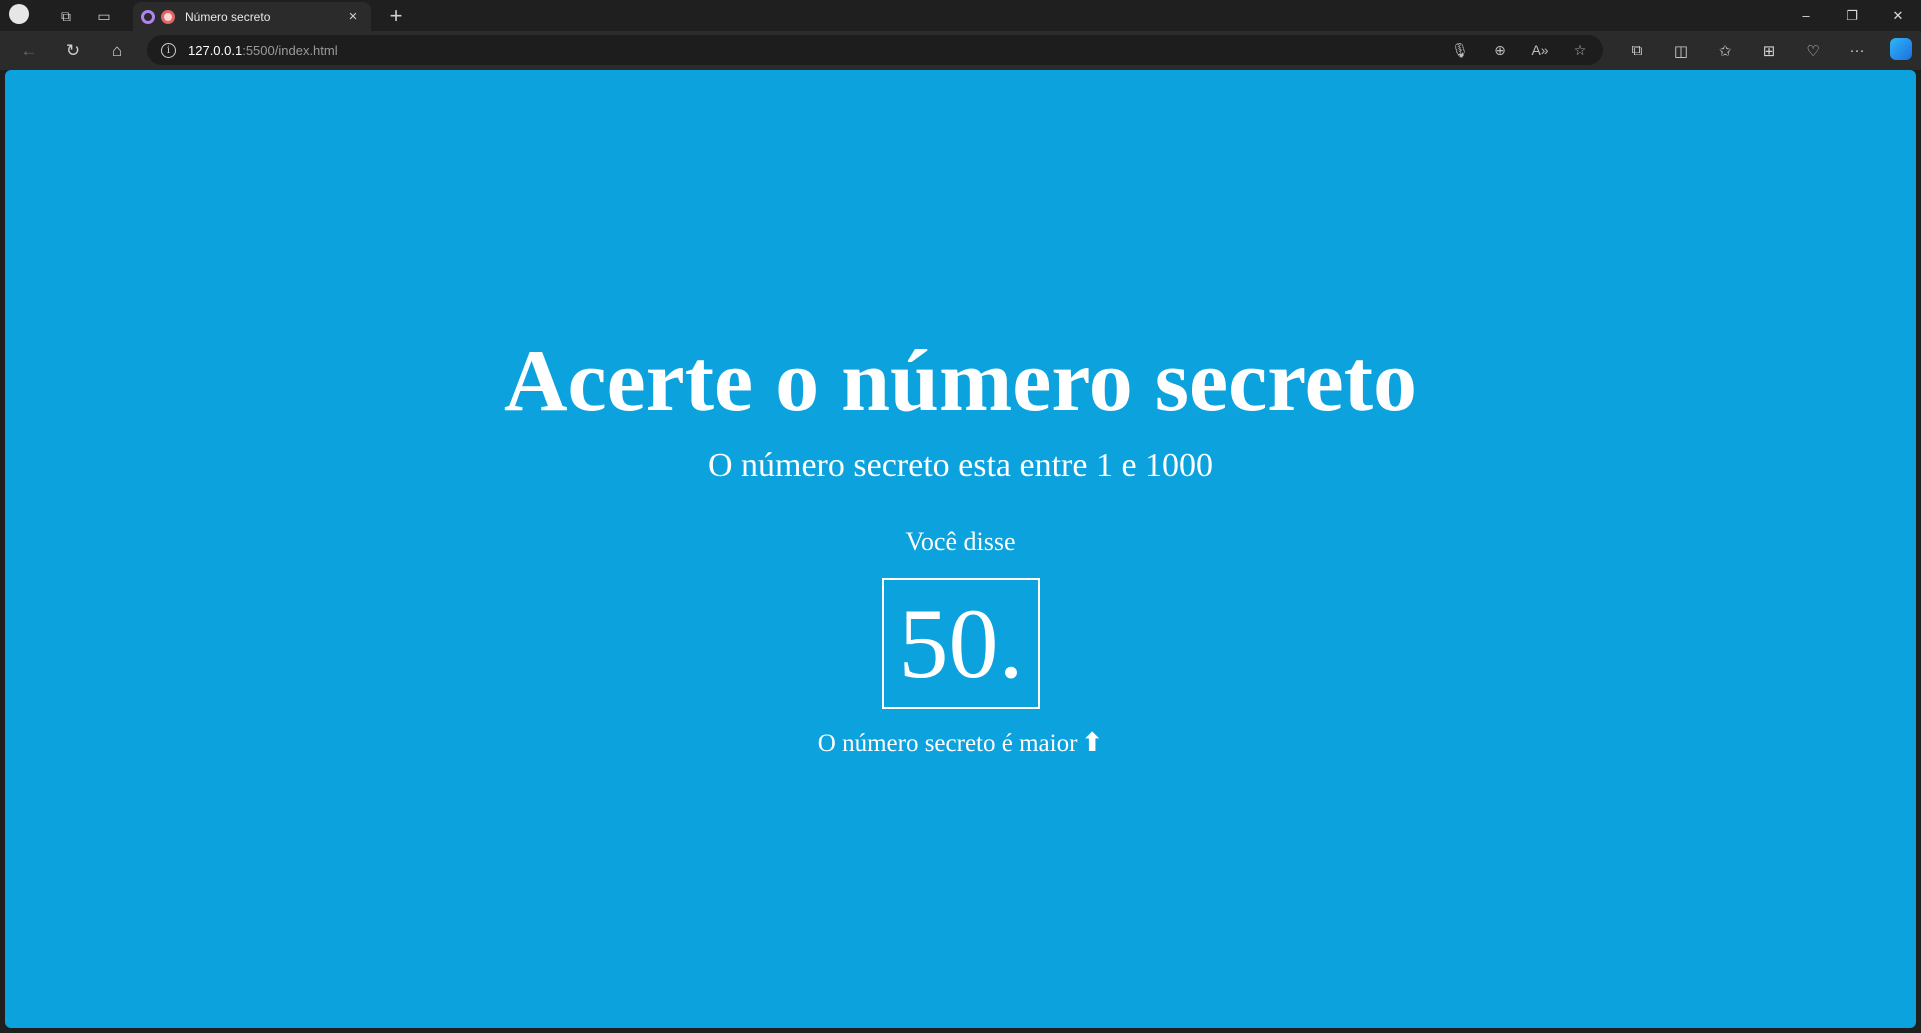  Describe the element at coordinates (1520, 50) in the screenshot. I see `address-bar-actions: 🎙 ⊕ A» ☆` at that location.